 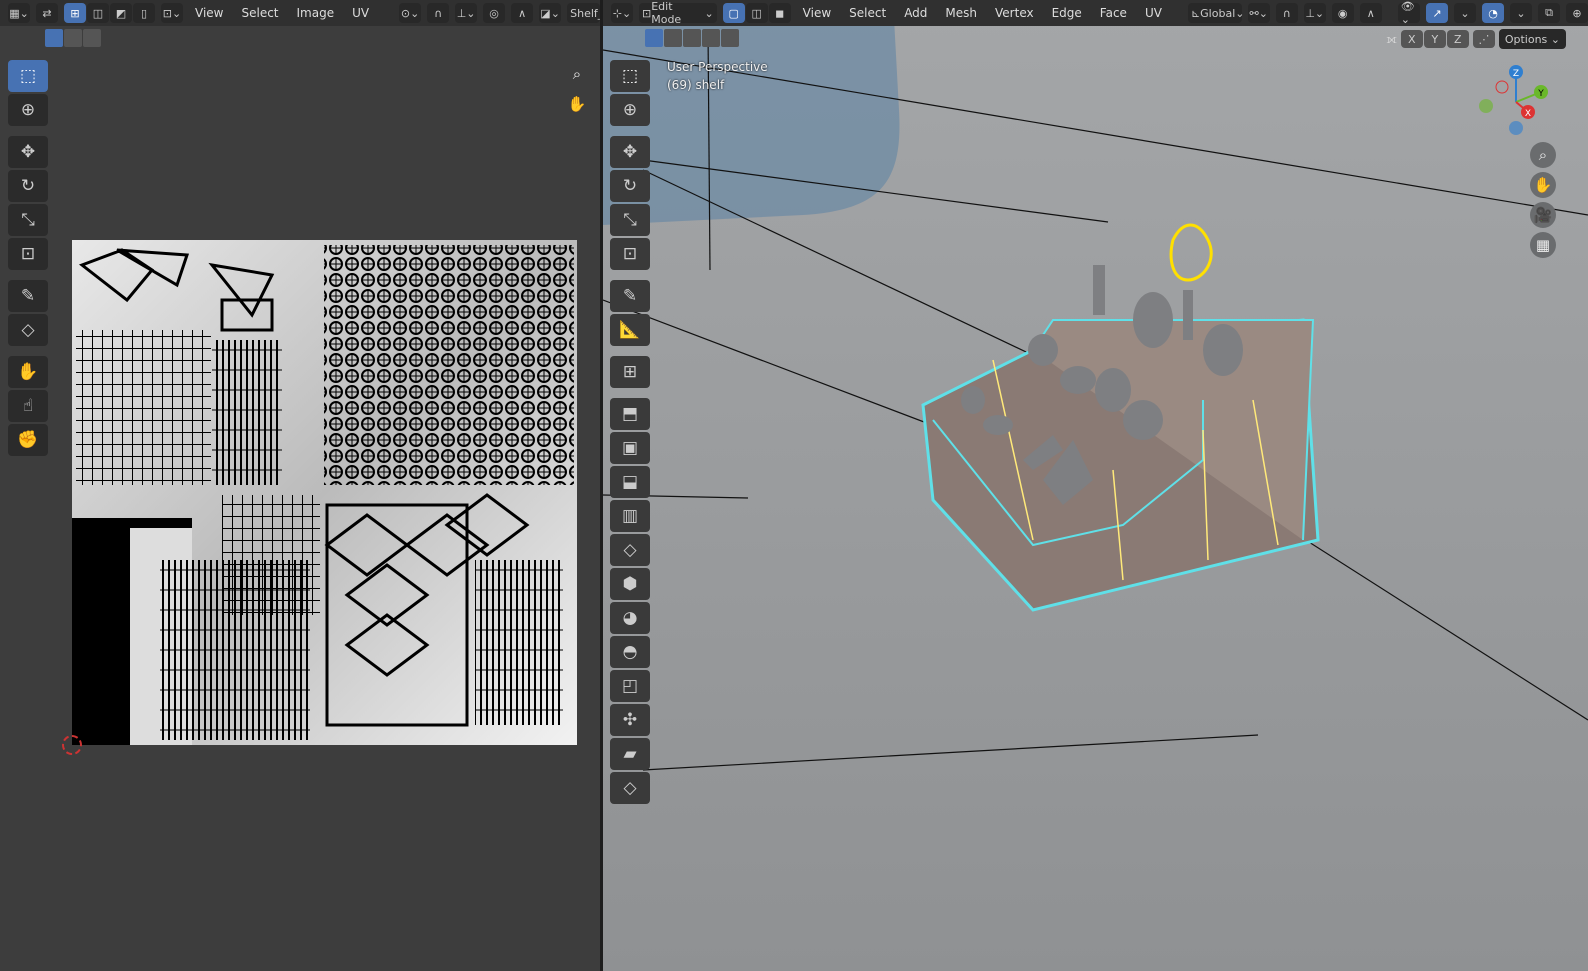 What do you see at coordinates (630, 372) in the screenshot?
I see `add-cube-tool-icon: ⊞` at bounding box center [630, 372].